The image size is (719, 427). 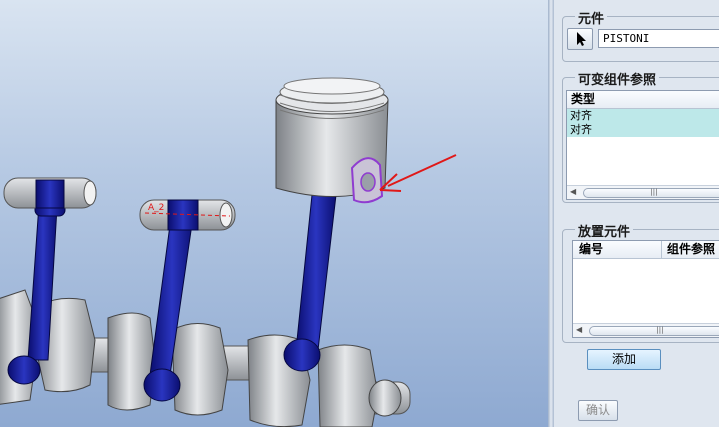 I want to click on dimension-label: A_2, so click(x=156, y=208).